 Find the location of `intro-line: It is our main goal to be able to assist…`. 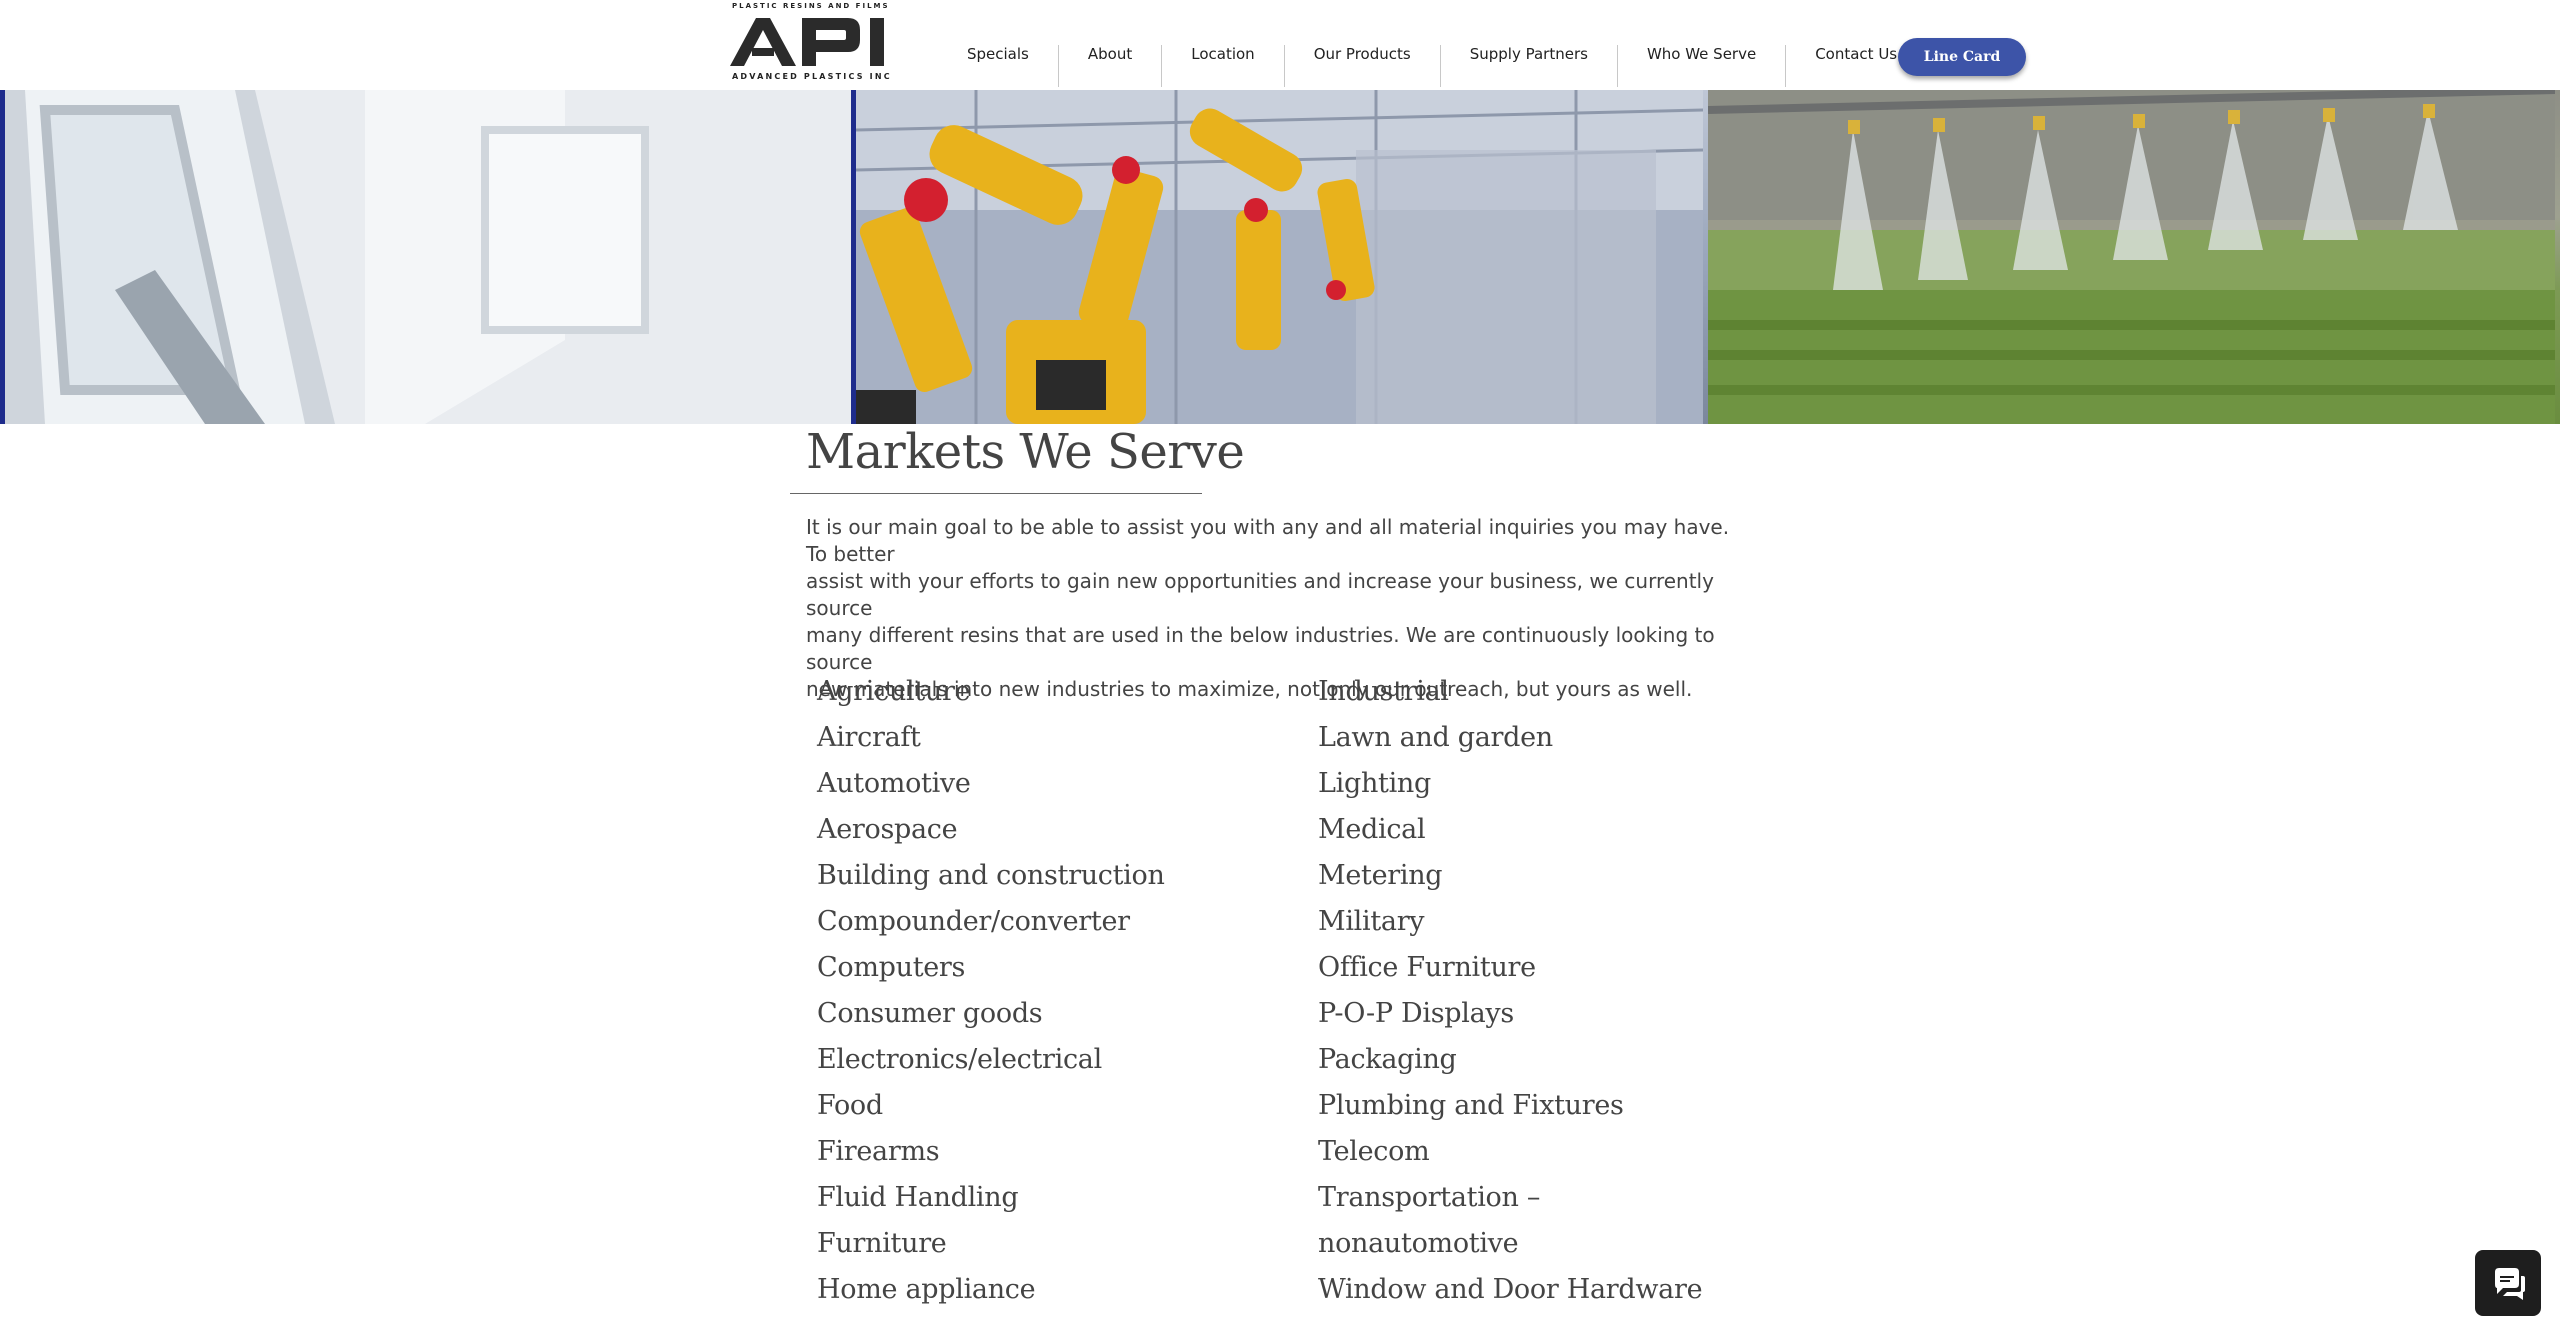

intro-line: It is our main goal to be able to assist… is located at coordinates (1268, 540).